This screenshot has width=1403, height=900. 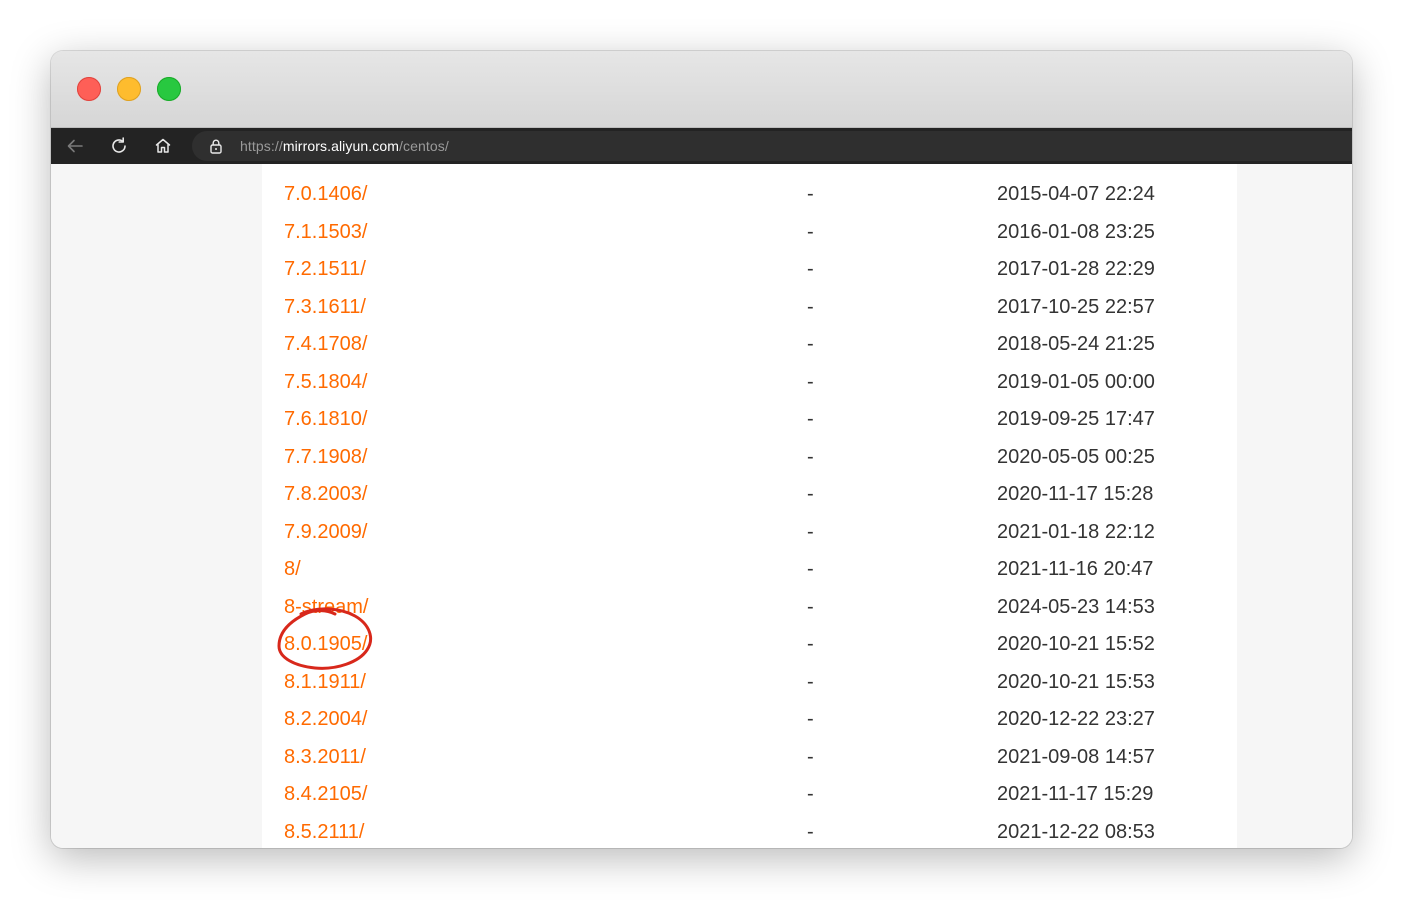 I want to click on directory-link: 7.6.1810/, so click(x=325, y=419).